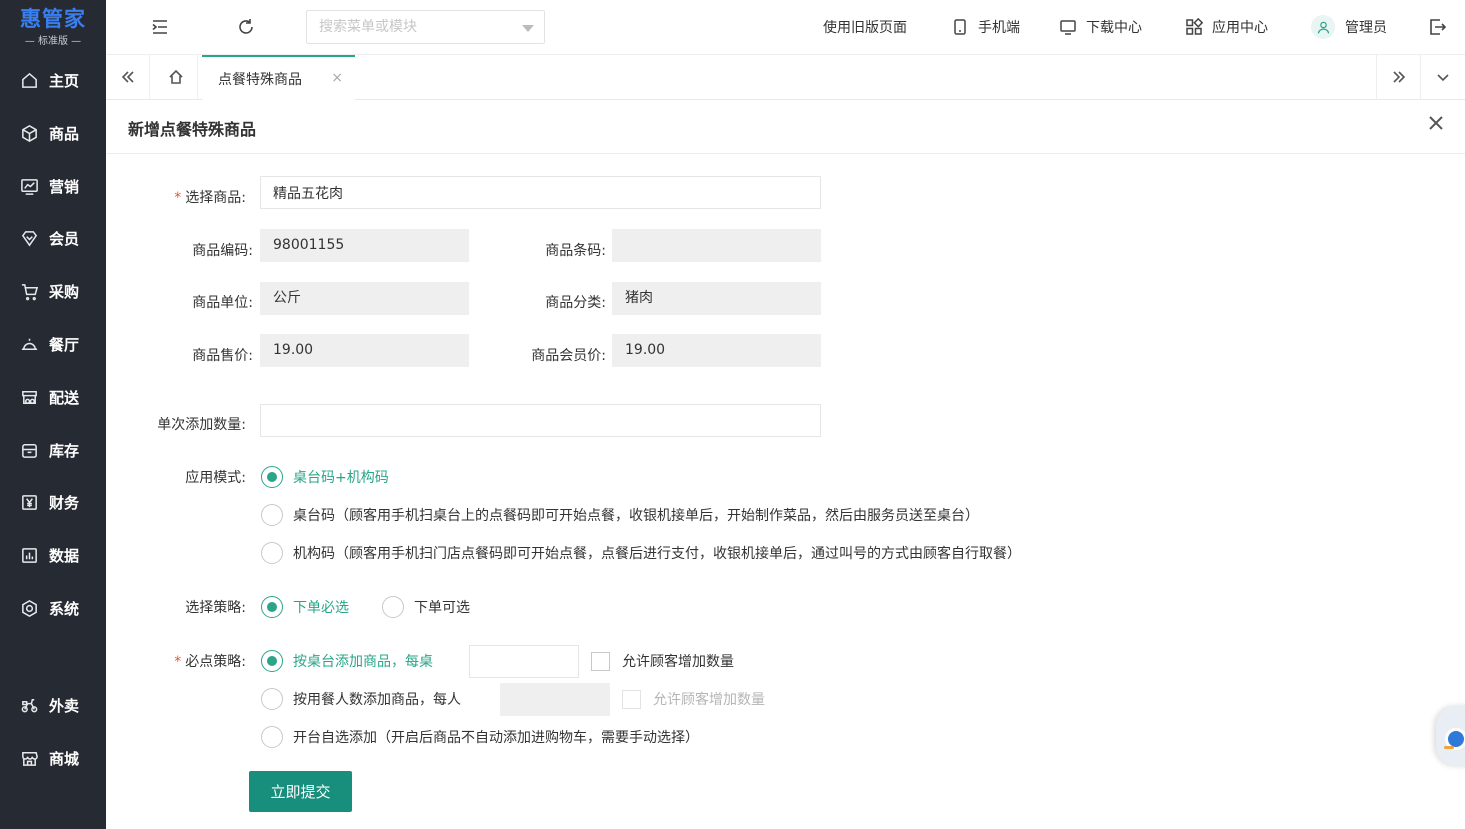 The height and width of the screenshot is (829, 1465). Describe the element at coordinates (53, 555) in the screenshot. I see `sidebar-item-data: 数据` at that location.